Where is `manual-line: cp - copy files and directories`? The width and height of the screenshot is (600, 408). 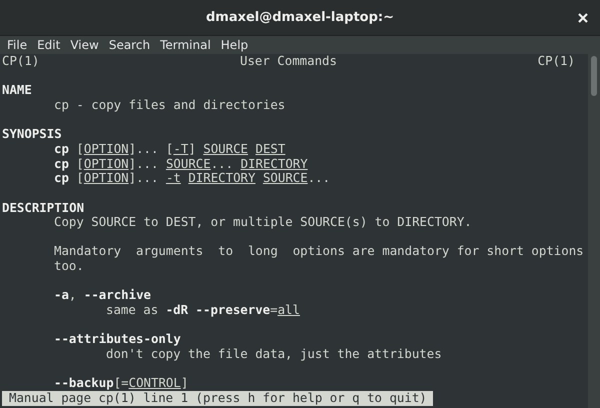 manual-line: cp - copy files and directories is located at coordinates (170, 105).